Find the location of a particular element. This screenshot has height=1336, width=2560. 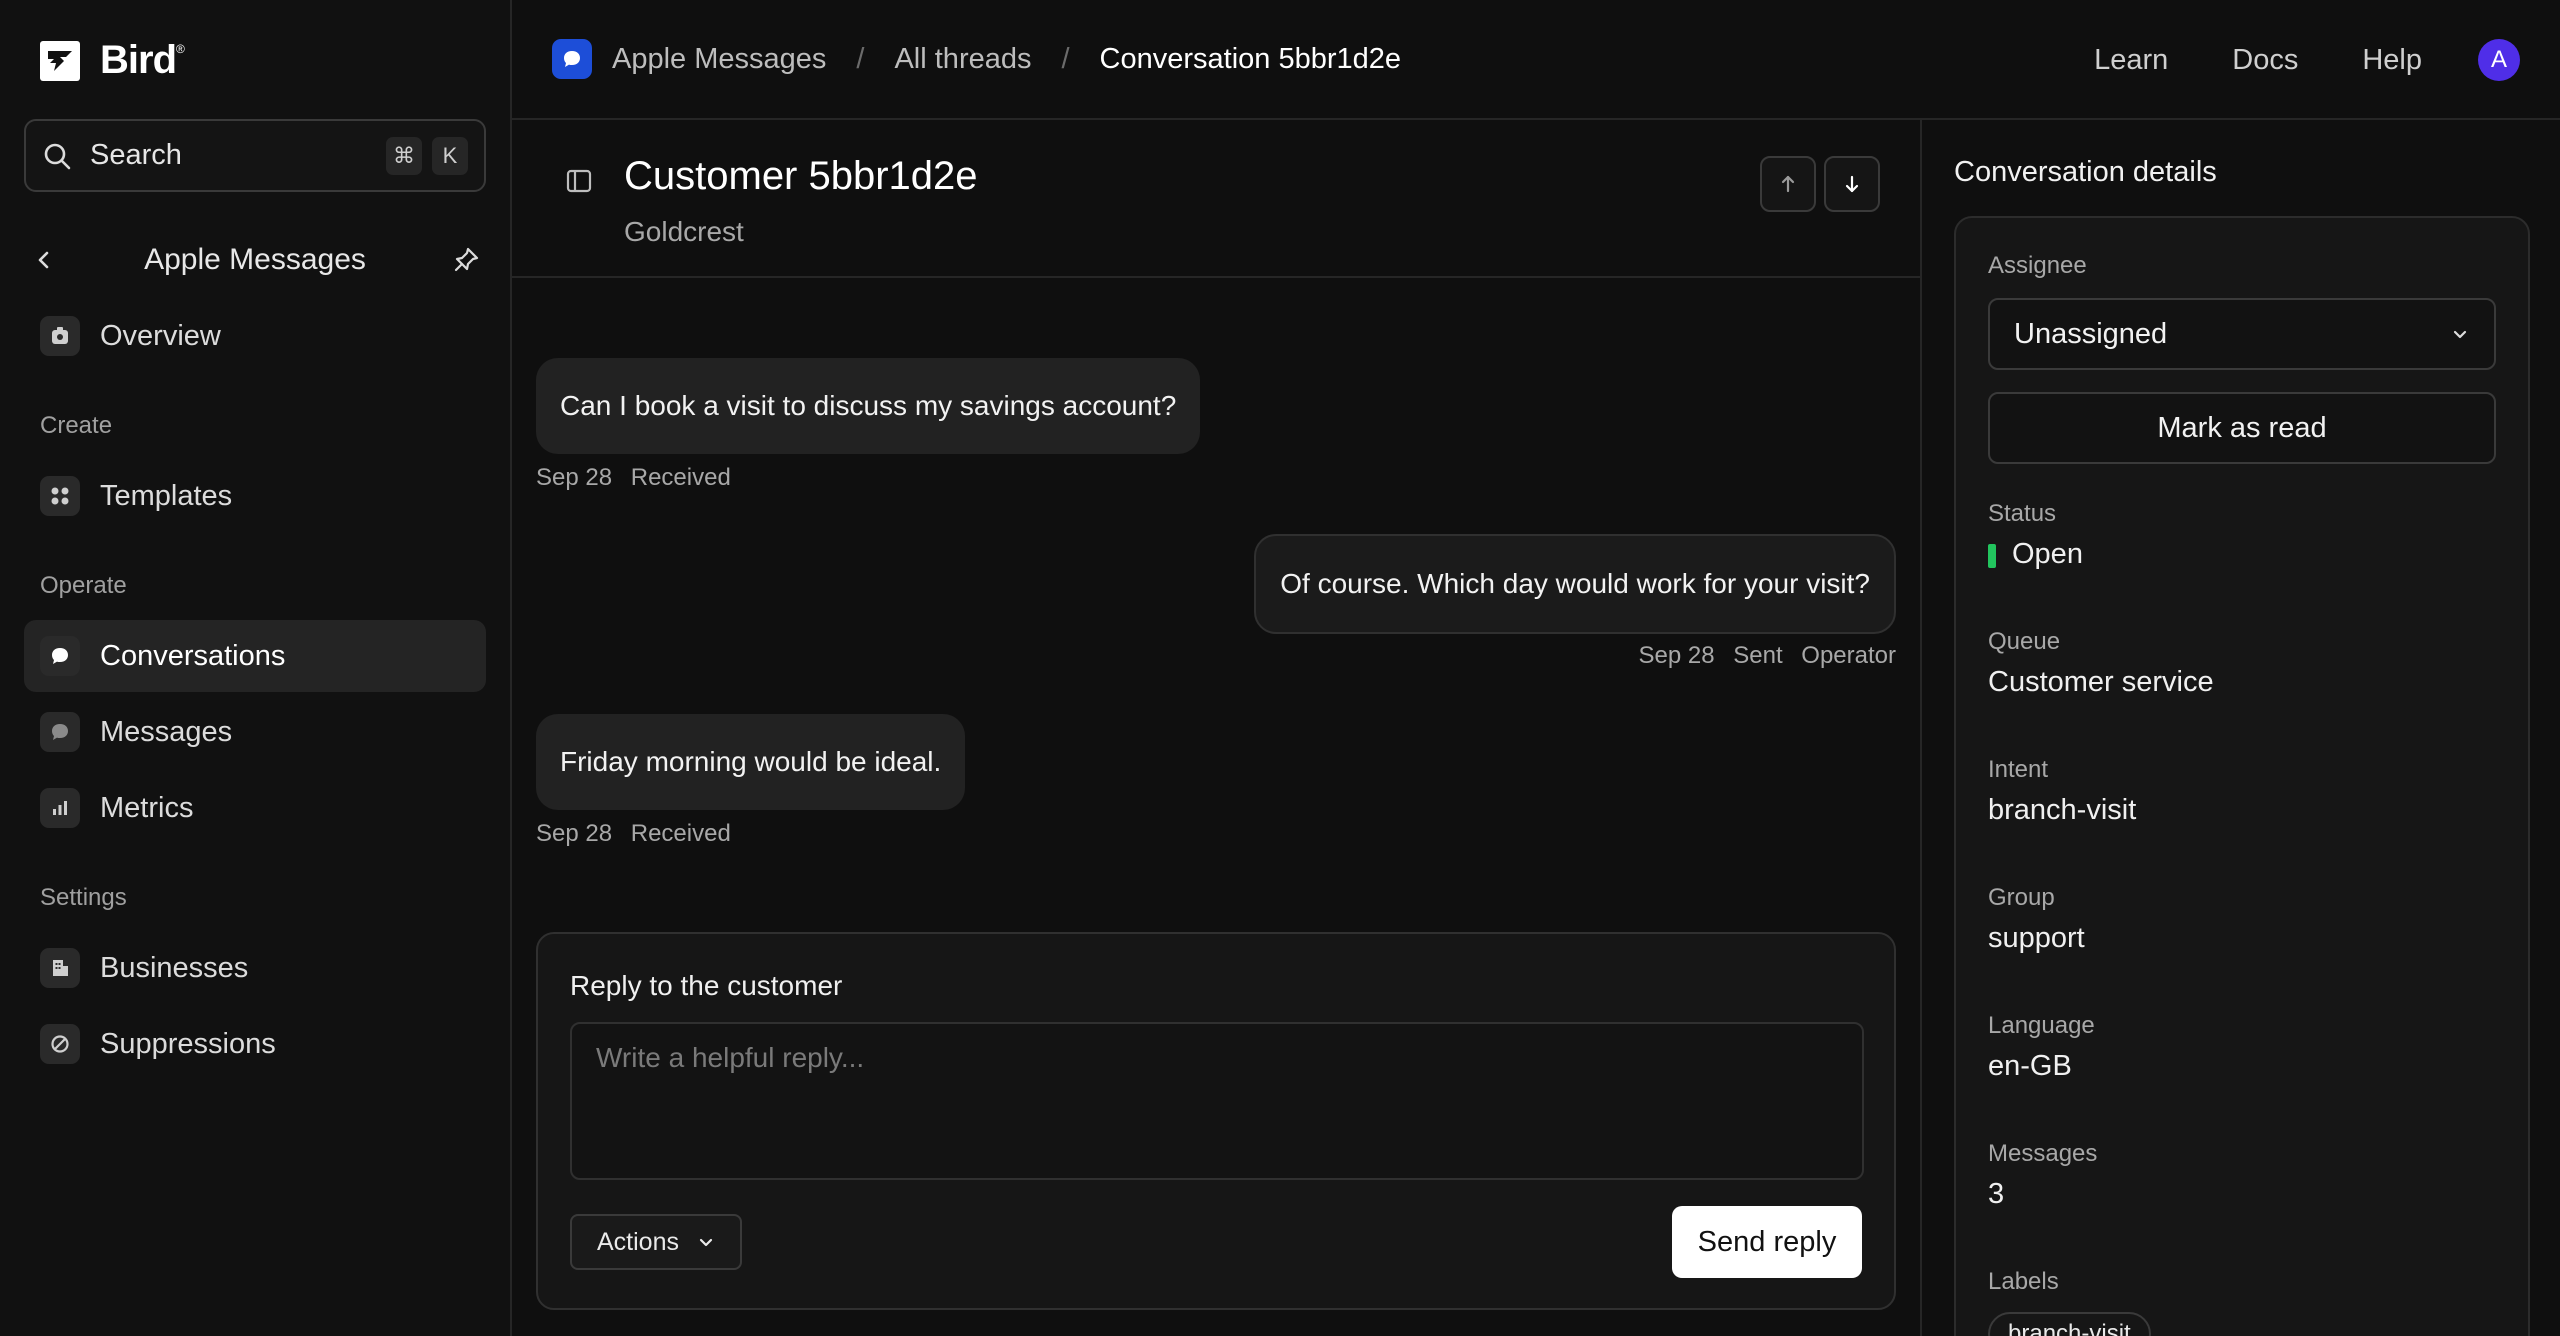

group-value: support is located at coordinates (2036, 938).